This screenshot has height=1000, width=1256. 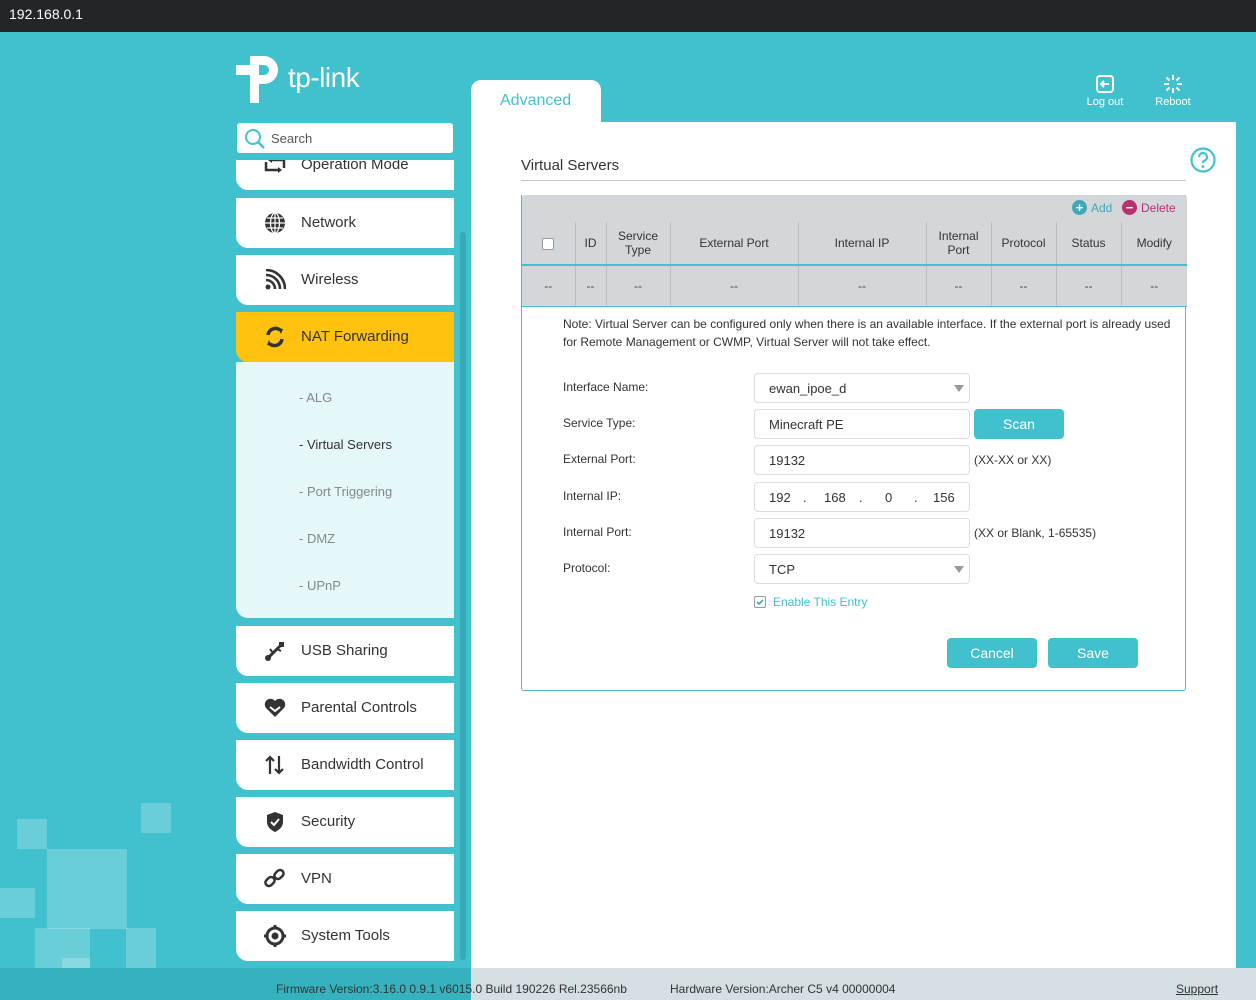 What do you see at coordinates (46, 14) in the screenshot?
I see `url-text: 192.168.0.1` at bounding box center [46, 14].